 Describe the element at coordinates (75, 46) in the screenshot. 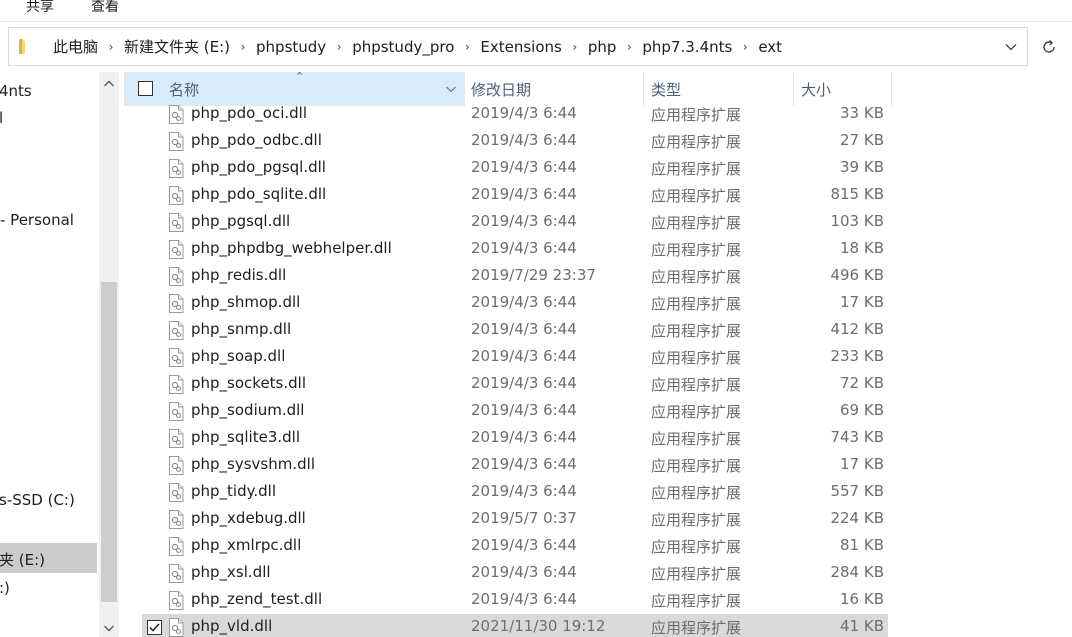

I see `breadcrumb-item-this-pc: 此电脑` at that location.